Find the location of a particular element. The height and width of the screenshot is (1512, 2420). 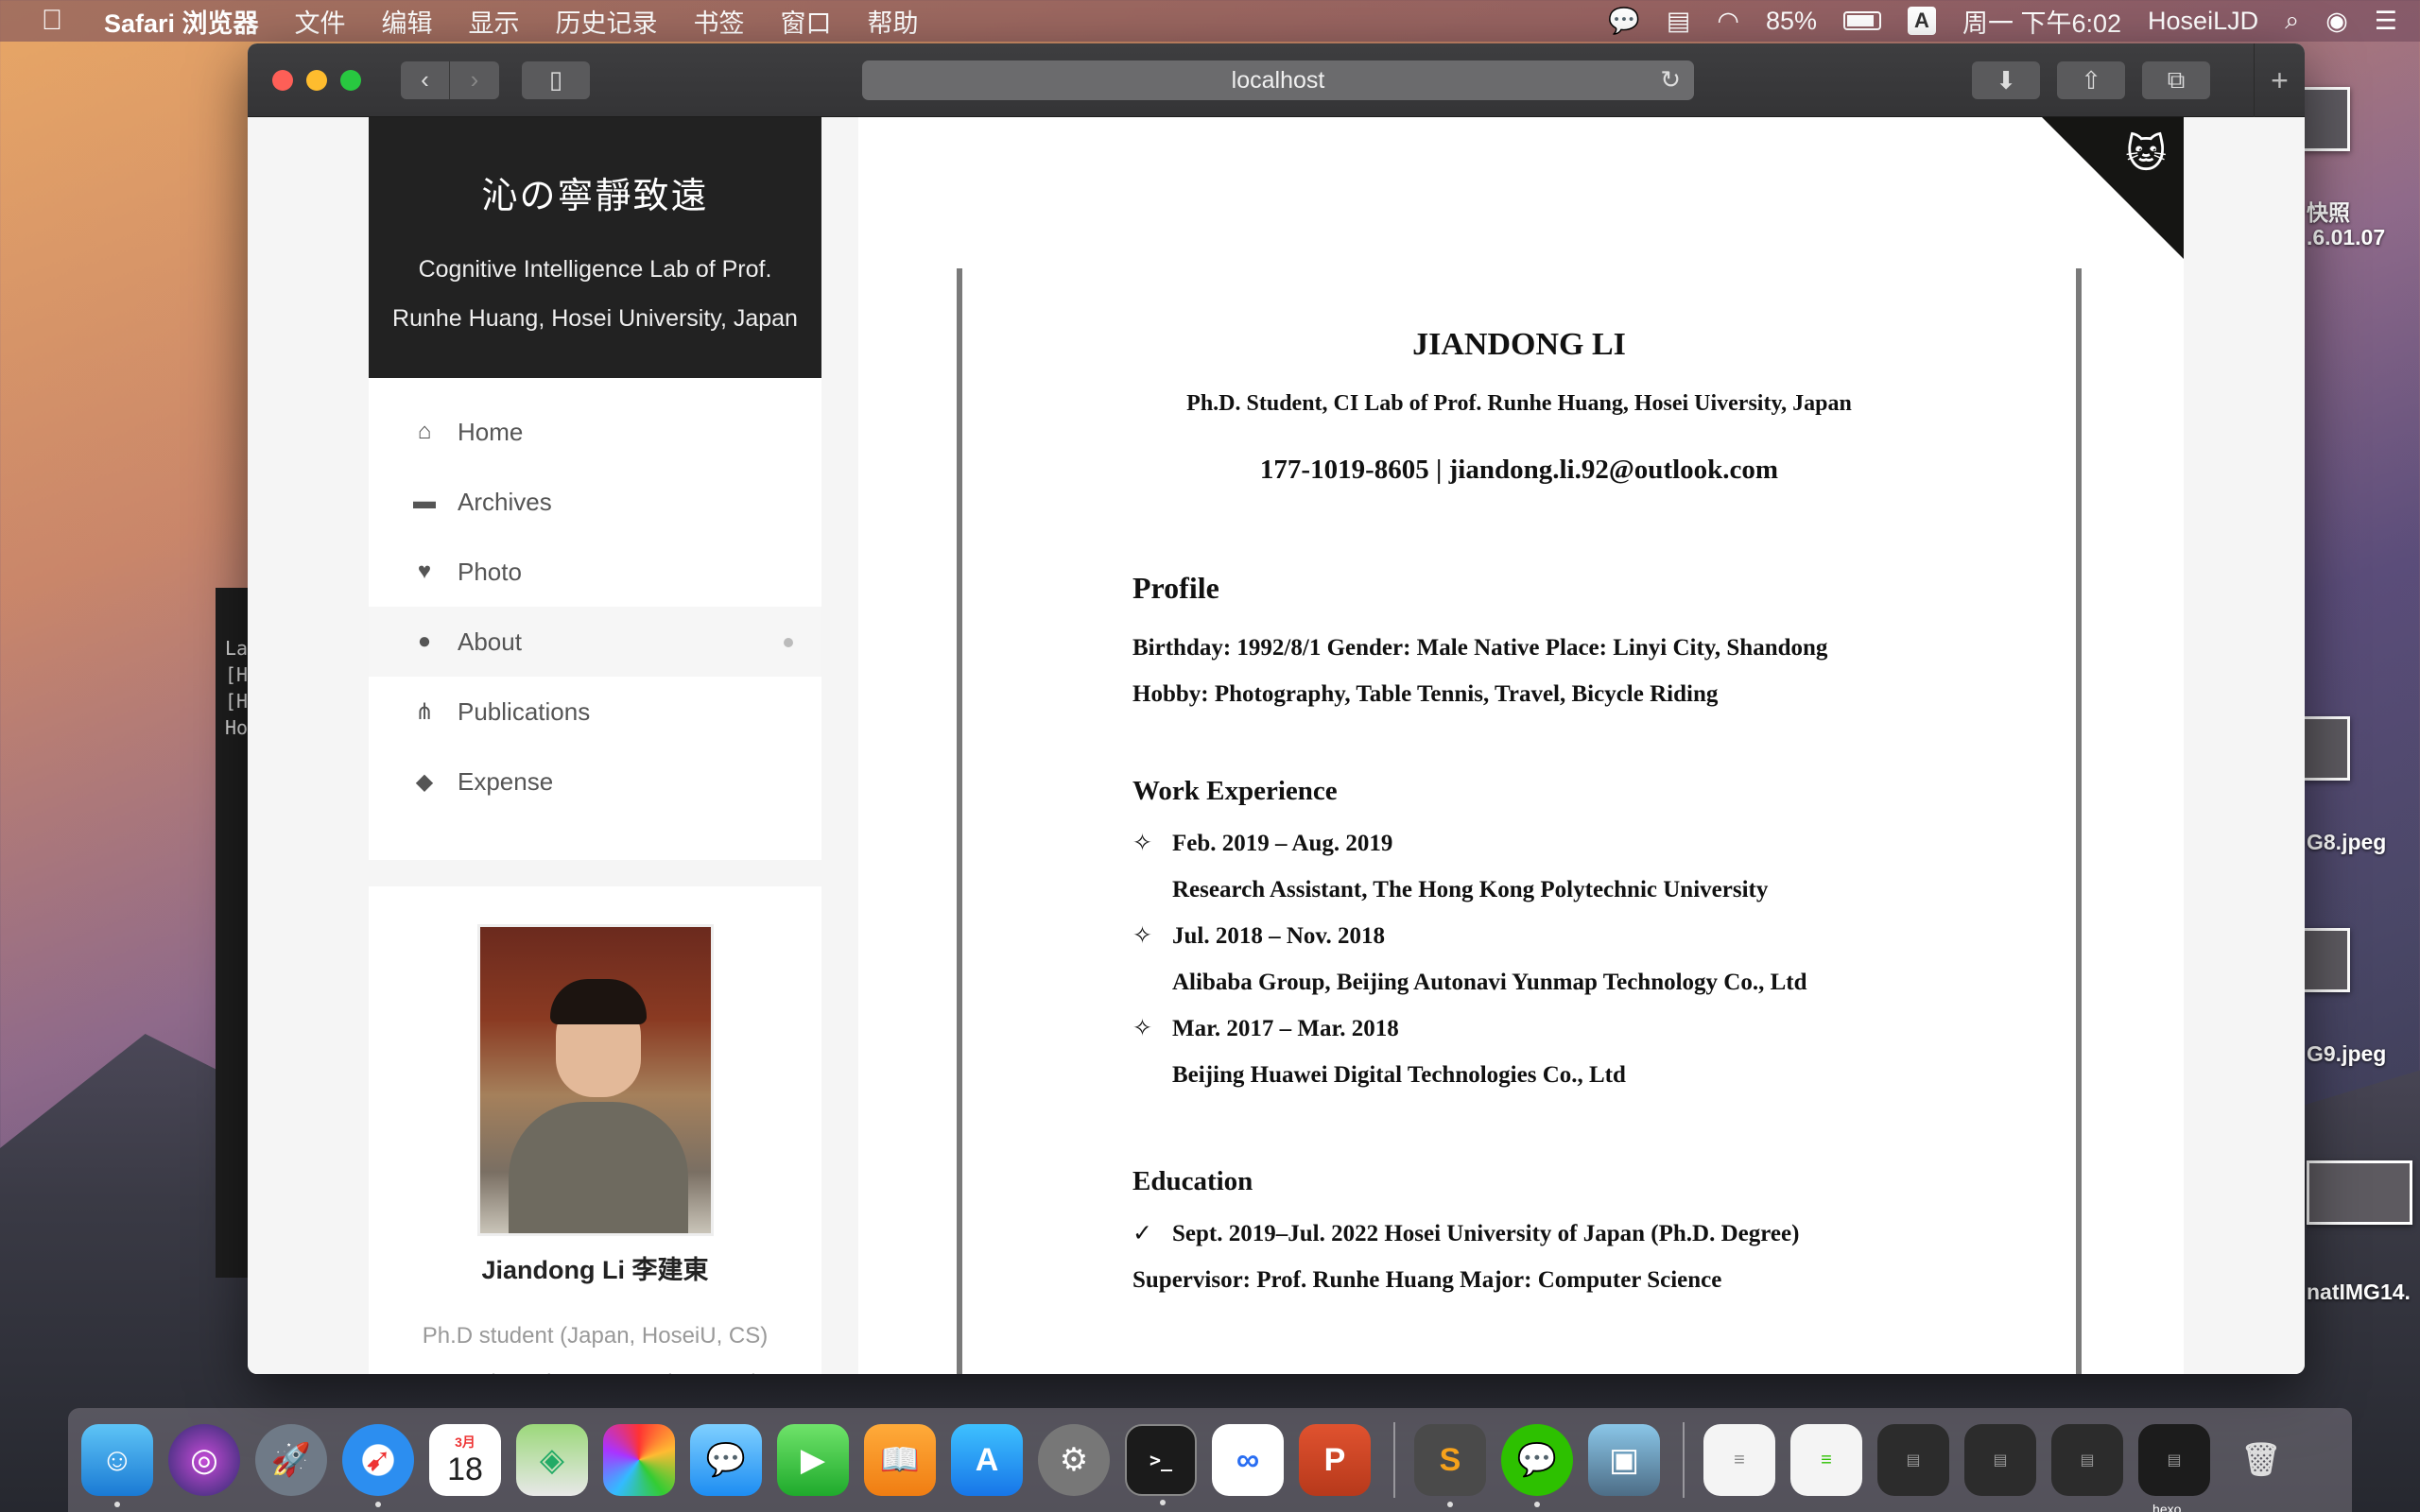

work-heading: Work Experience is located at coordinates (1235, 791).